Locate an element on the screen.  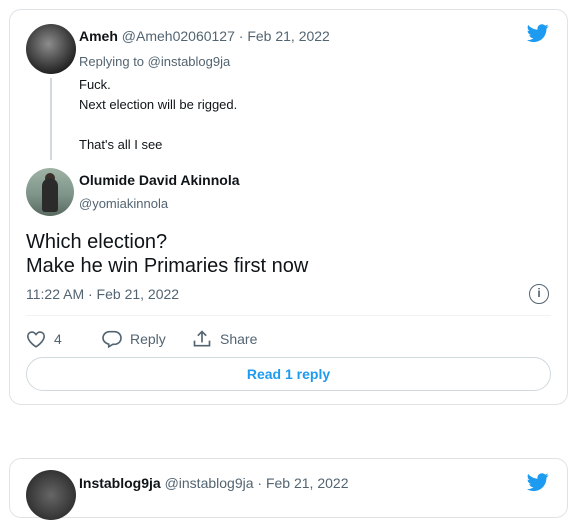
share-icon is located at coordinates (202, 338).